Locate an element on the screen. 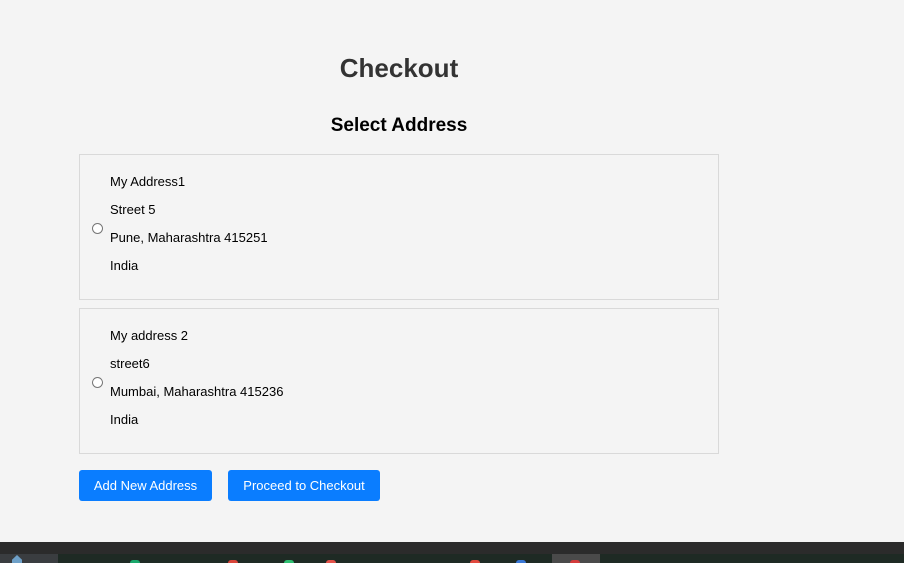  address-name: My Address1 is located at coordinates (148, 181).